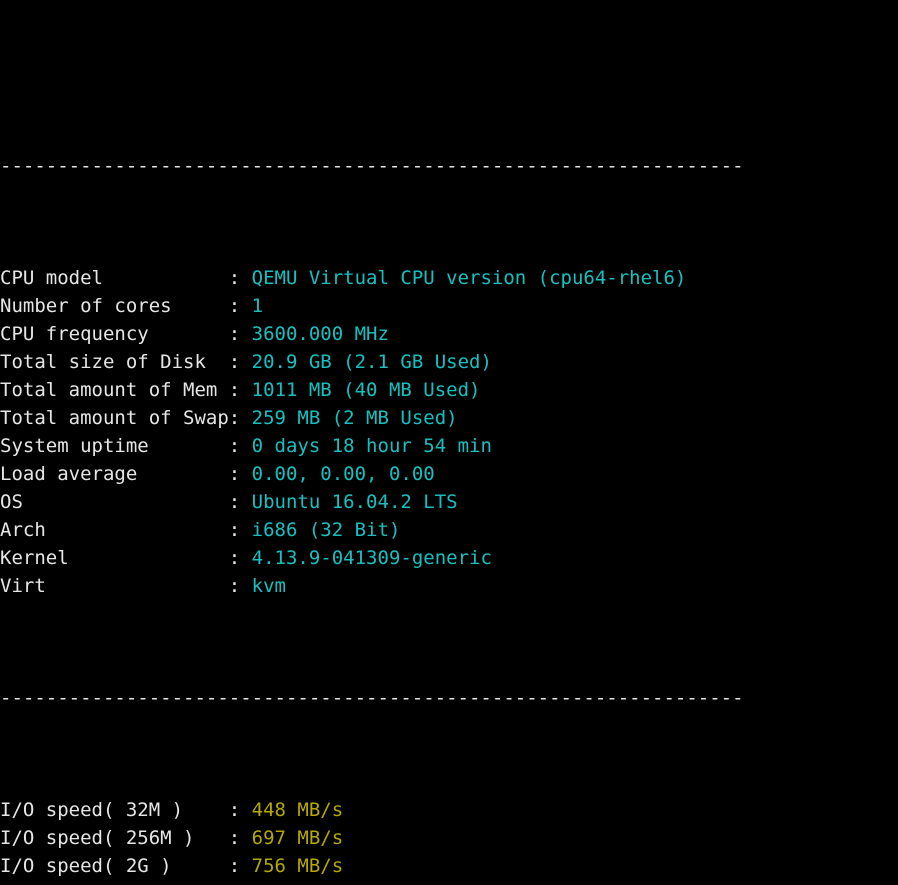  Describe the element at coordinates (114, 558) in the screenshot. I see `system-info-row-label: Kernel` at that location.